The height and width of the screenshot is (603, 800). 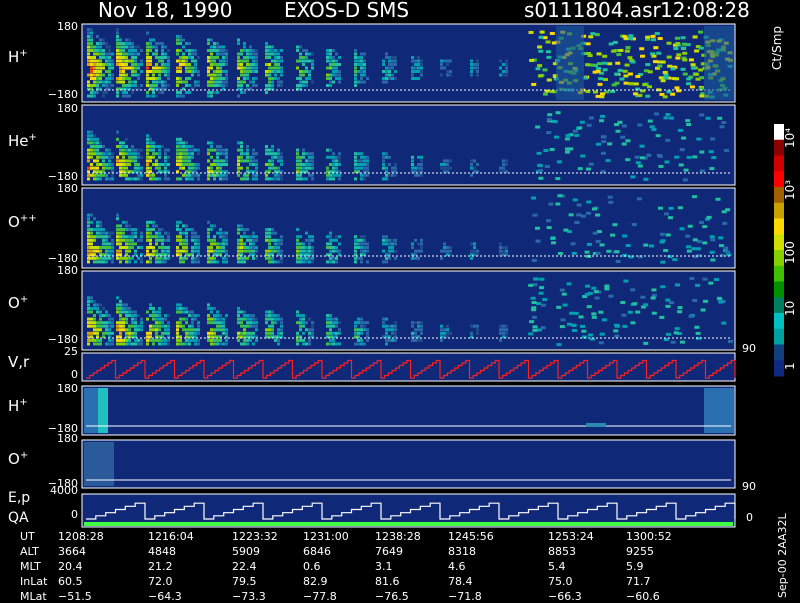 What do you see at coordinates (571, 536) in the screenshot?
I see `ephem-cell: 1253:24` at bounding box center [571, 536].